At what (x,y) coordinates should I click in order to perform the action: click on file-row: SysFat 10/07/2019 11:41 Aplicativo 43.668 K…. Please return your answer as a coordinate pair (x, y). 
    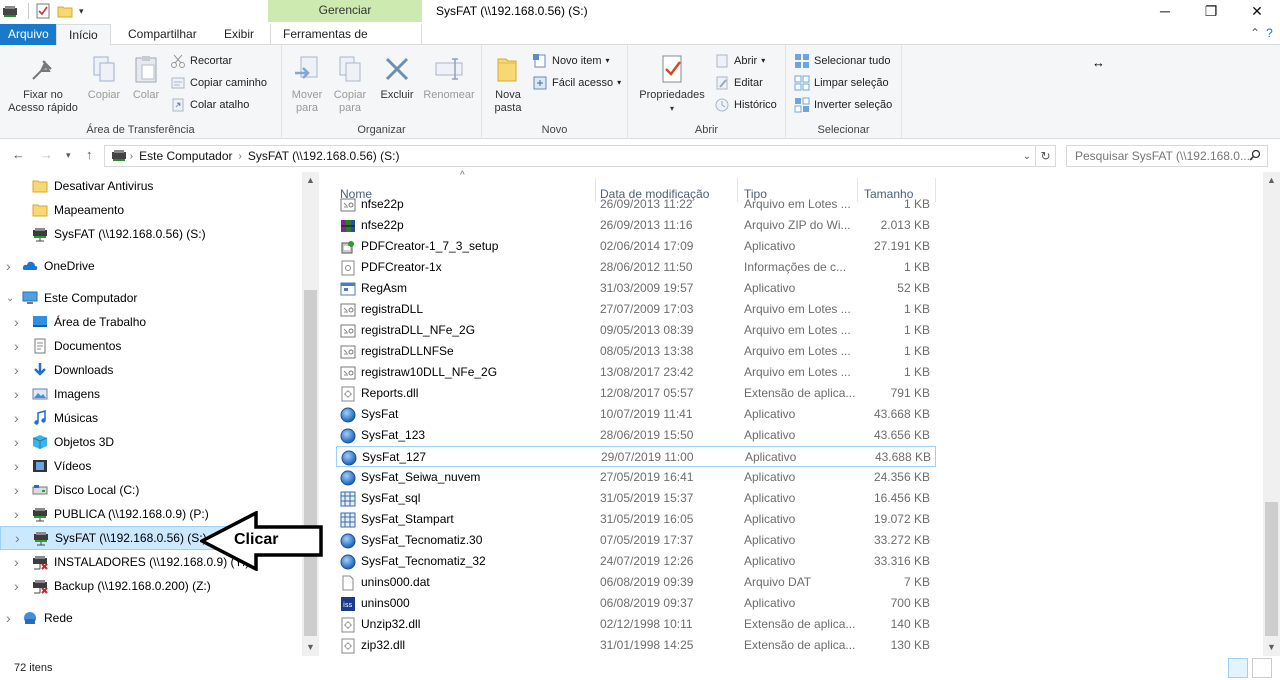
    Looking at the image, I should click on (636, 414).